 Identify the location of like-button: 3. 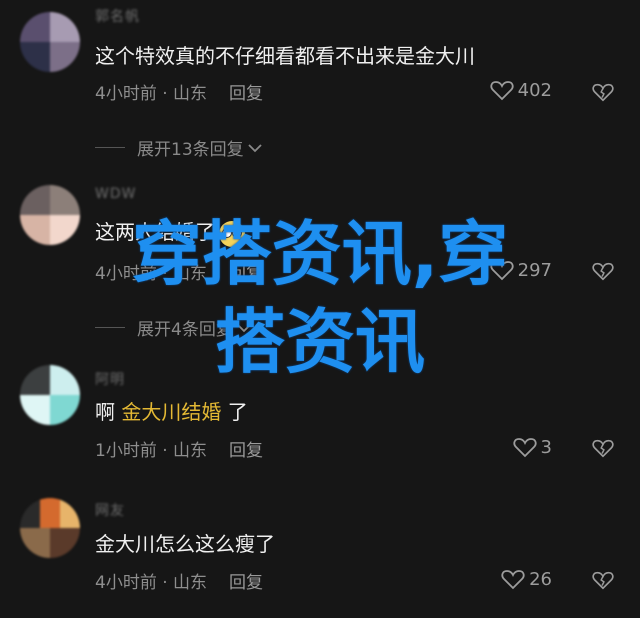
(532, 447).